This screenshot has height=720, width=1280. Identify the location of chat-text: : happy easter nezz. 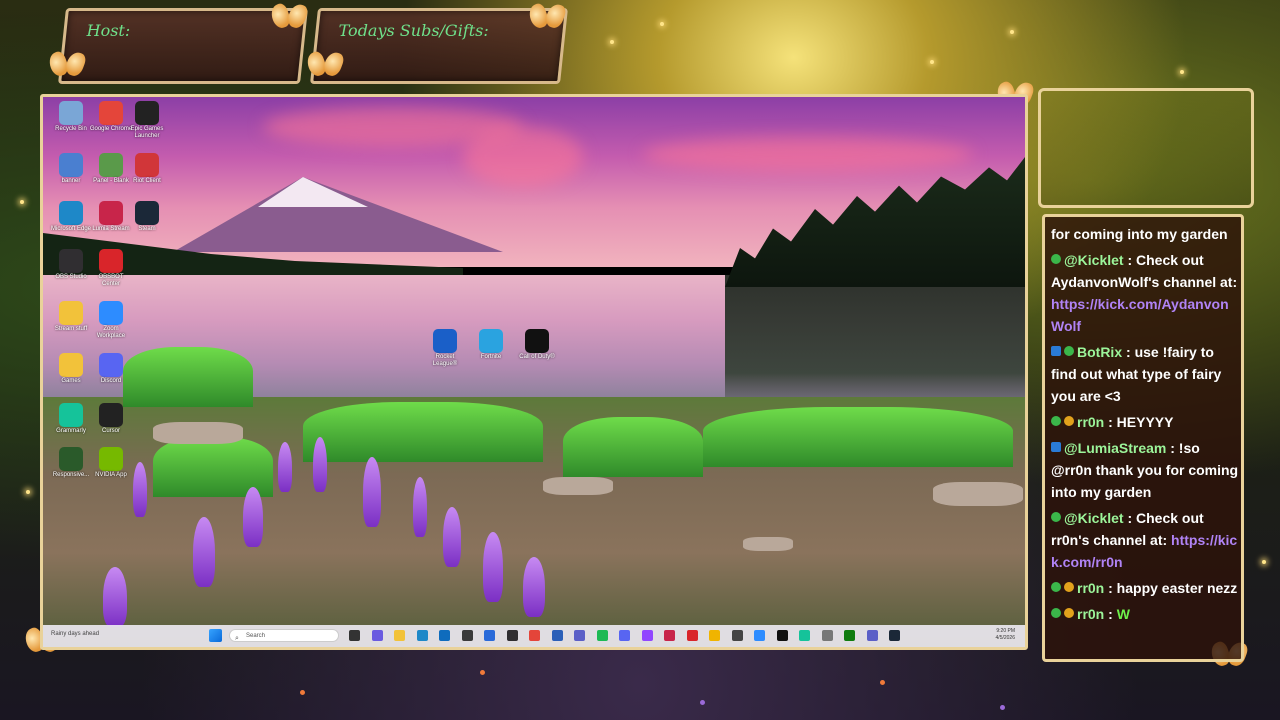
(1171, 588).